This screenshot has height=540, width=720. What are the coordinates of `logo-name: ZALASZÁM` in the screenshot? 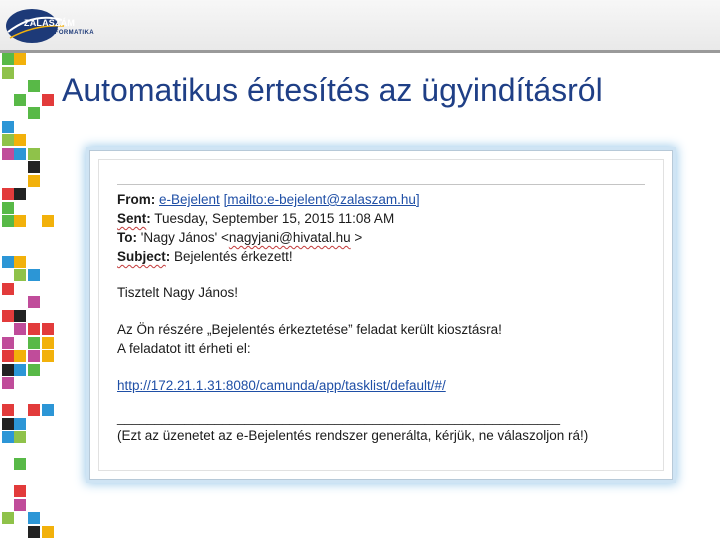 It's located at (50, 23).